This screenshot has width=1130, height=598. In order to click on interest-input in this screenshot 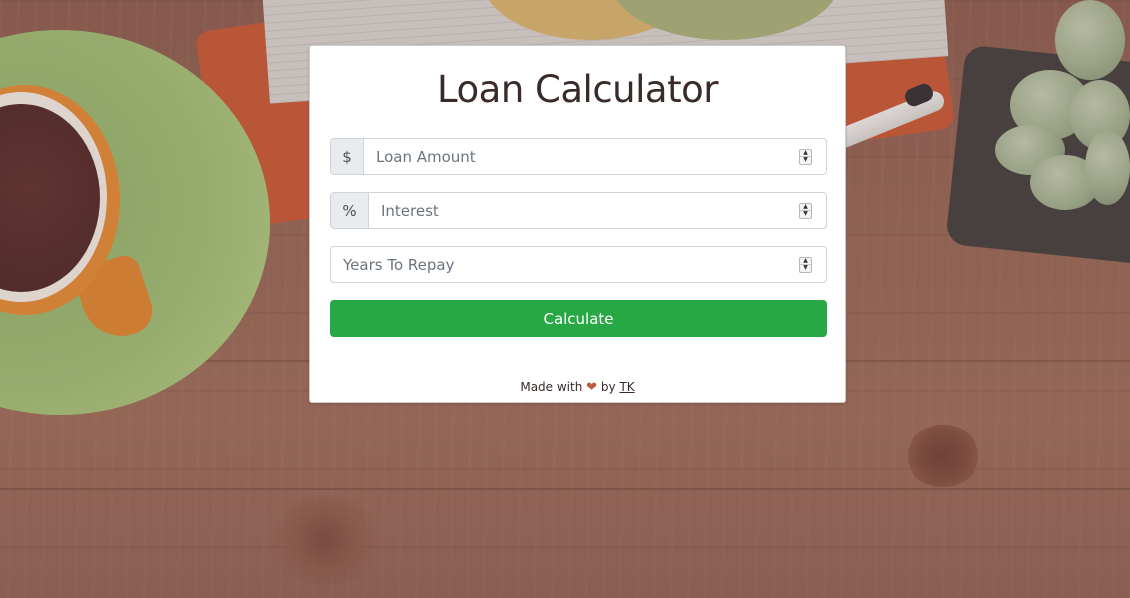, I will do `click(584, 210)`.